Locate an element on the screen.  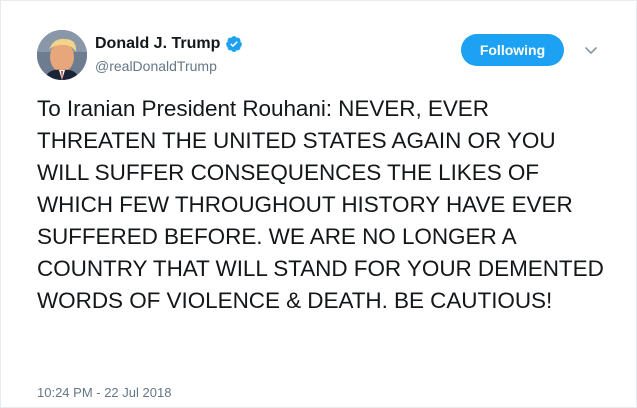
avatar is located at coordinates (62, 55).